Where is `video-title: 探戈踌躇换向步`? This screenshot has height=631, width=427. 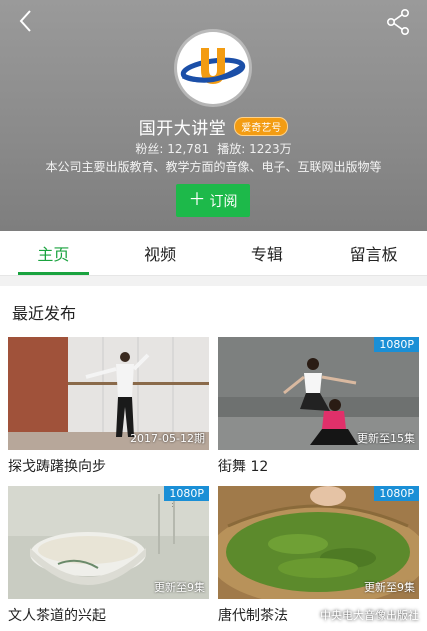 video-title: 探戈踌躇换向步 is located at coordinates (108, 466).